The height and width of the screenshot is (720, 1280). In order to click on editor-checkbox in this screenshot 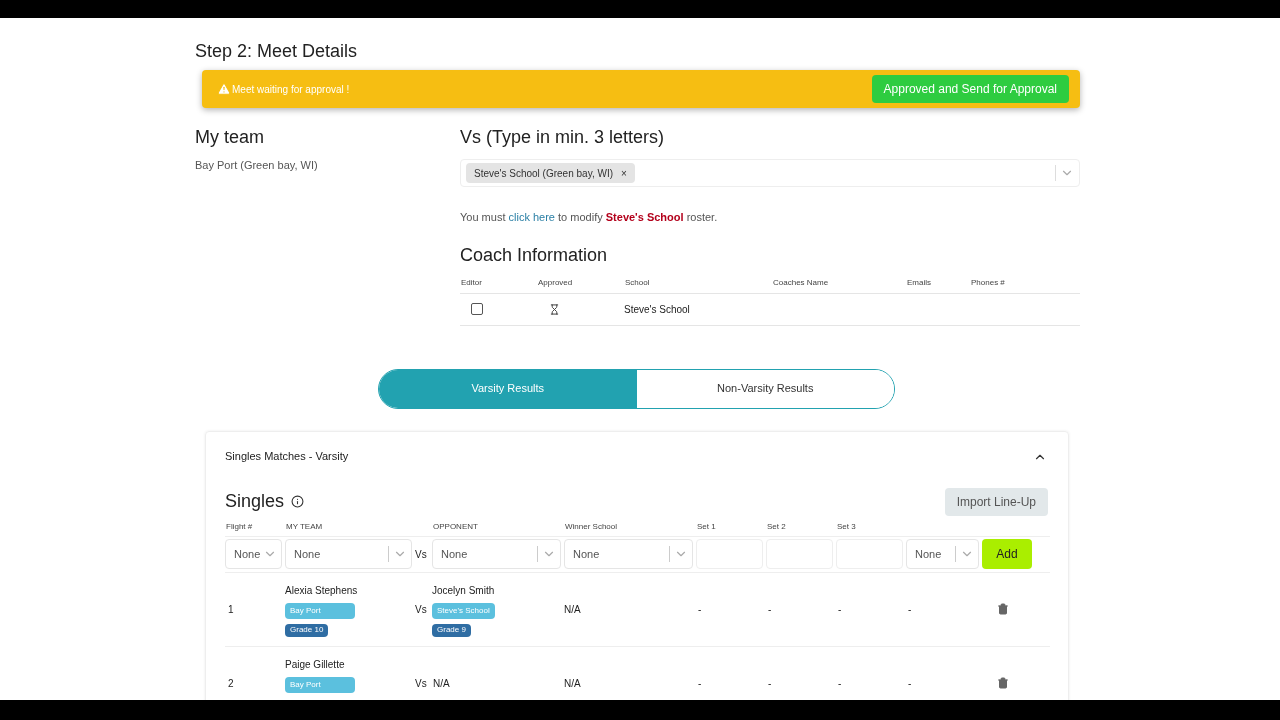, I will do `click(477, 309)`.